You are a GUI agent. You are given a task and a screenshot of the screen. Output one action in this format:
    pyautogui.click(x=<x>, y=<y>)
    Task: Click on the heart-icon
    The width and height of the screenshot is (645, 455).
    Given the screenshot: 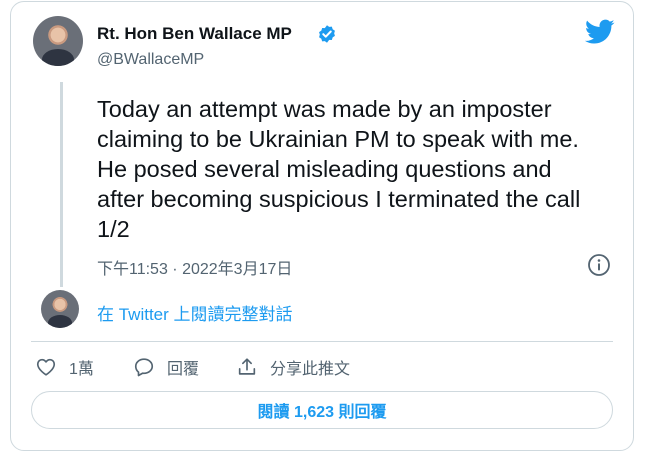 What is the action you would take?
    pyautogui.click(x=46, y=367)
    